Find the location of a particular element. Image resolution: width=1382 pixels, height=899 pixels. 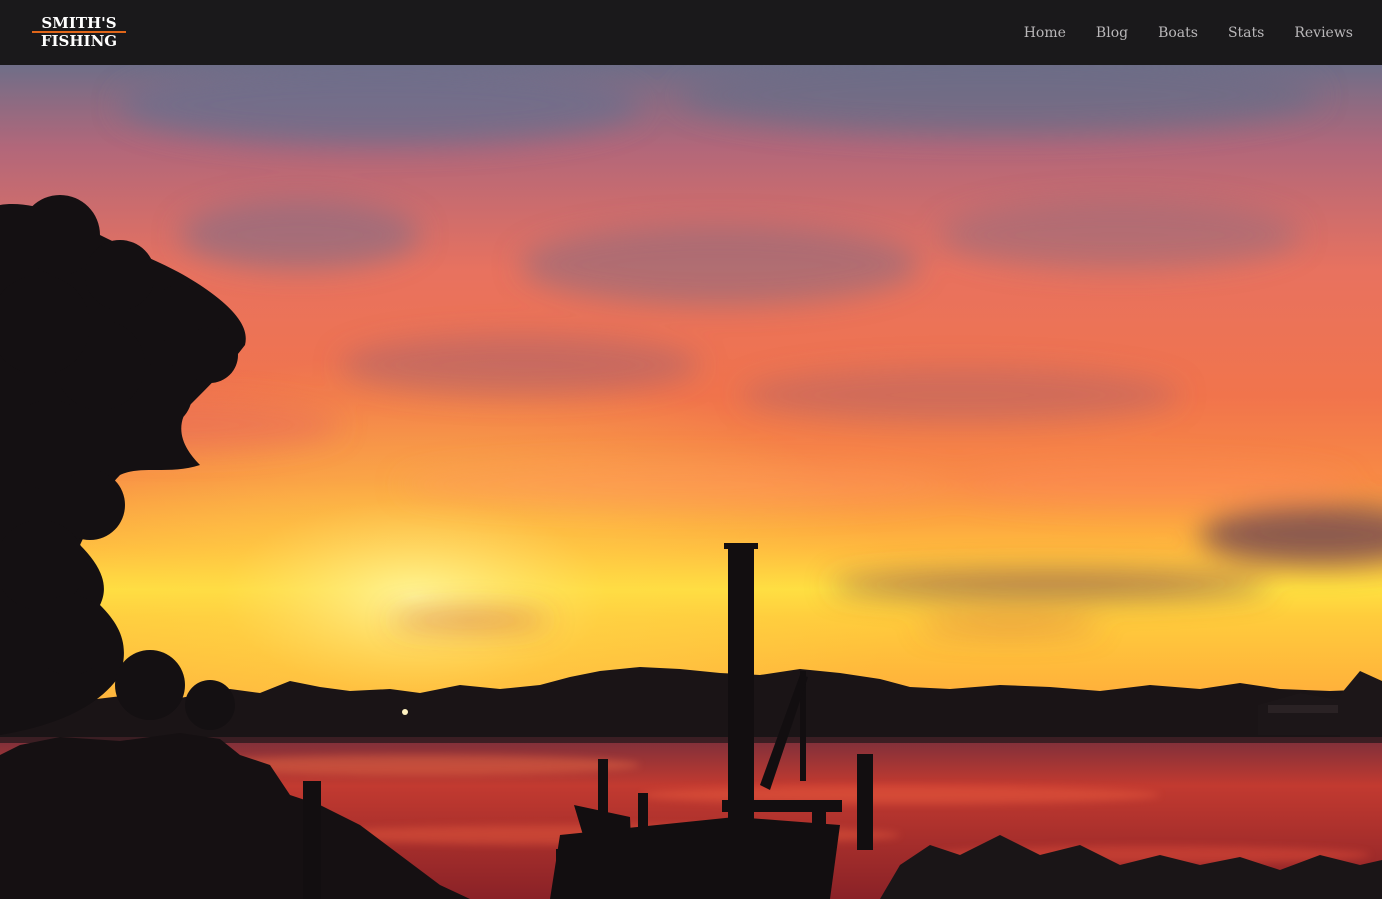

brand-logo-line2: FISHING is located at coordinates (79, 41).